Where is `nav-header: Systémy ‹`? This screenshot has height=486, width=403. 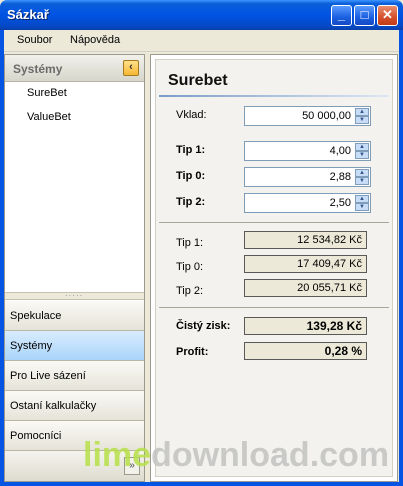
nav-header: Systémy ‹ is located at coordinates (74, 68).